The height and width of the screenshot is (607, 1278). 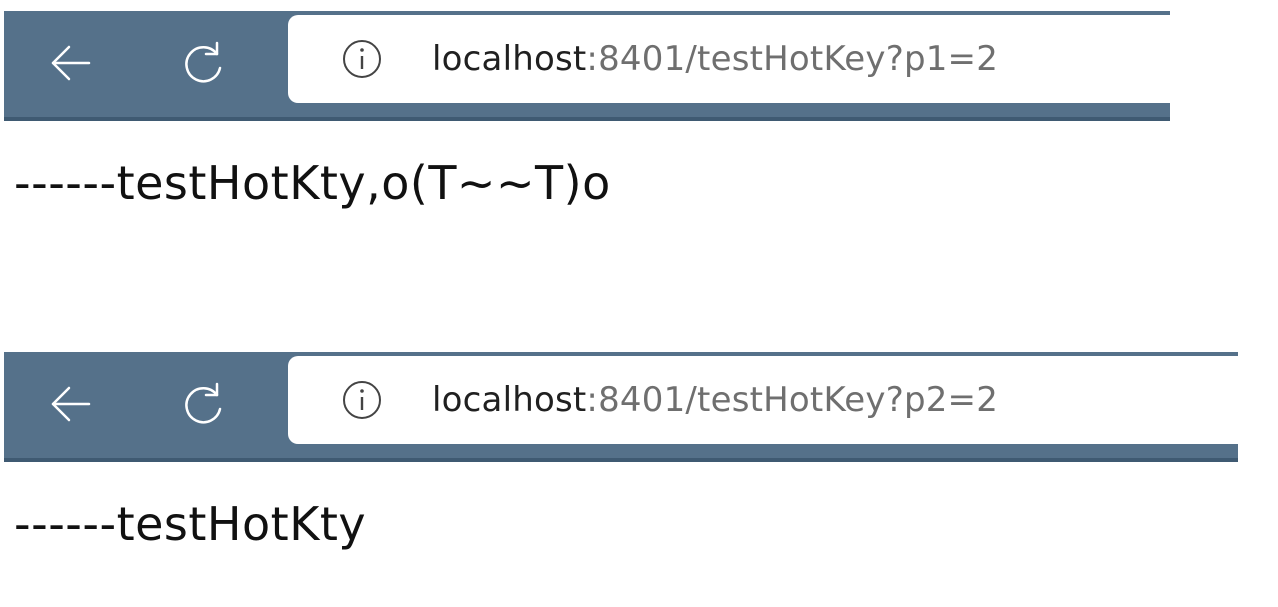 I want to click on address-bar: localhost:8401/testHotKey?p2=2, so click(x=763, y=400).